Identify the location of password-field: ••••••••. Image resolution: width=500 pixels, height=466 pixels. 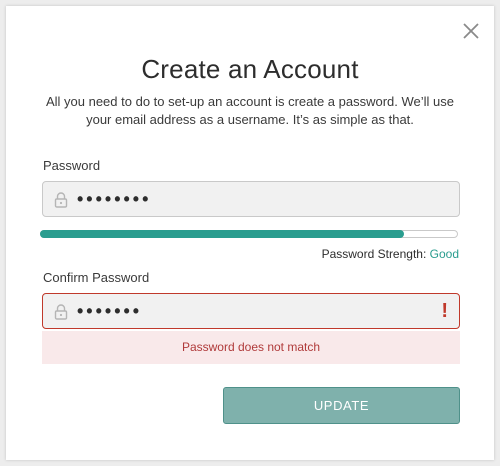
(251, 199).